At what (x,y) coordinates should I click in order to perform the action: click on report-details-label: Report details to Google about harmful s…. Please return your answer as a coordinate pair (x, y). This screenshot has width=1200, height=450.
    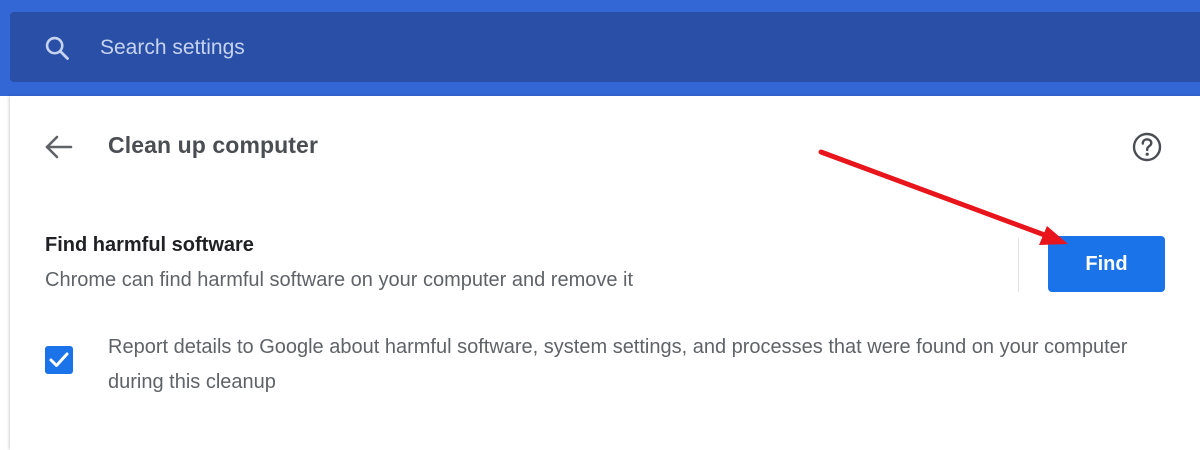
    Looking at the image, I should click on (618, 364).